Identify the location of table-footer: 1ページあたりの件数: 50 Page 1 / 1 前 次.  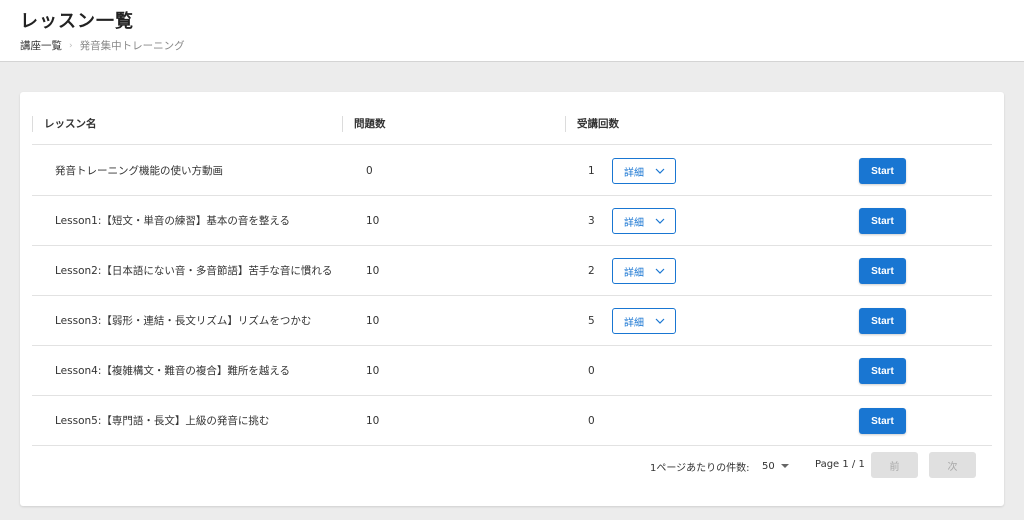
(512, 466).